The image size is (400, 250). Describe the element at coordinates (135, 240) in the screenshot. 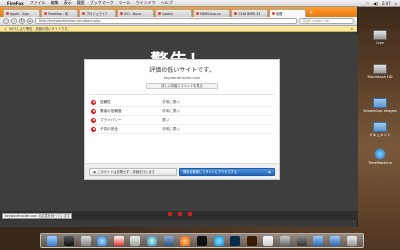

I see `preview-icon` at that location.